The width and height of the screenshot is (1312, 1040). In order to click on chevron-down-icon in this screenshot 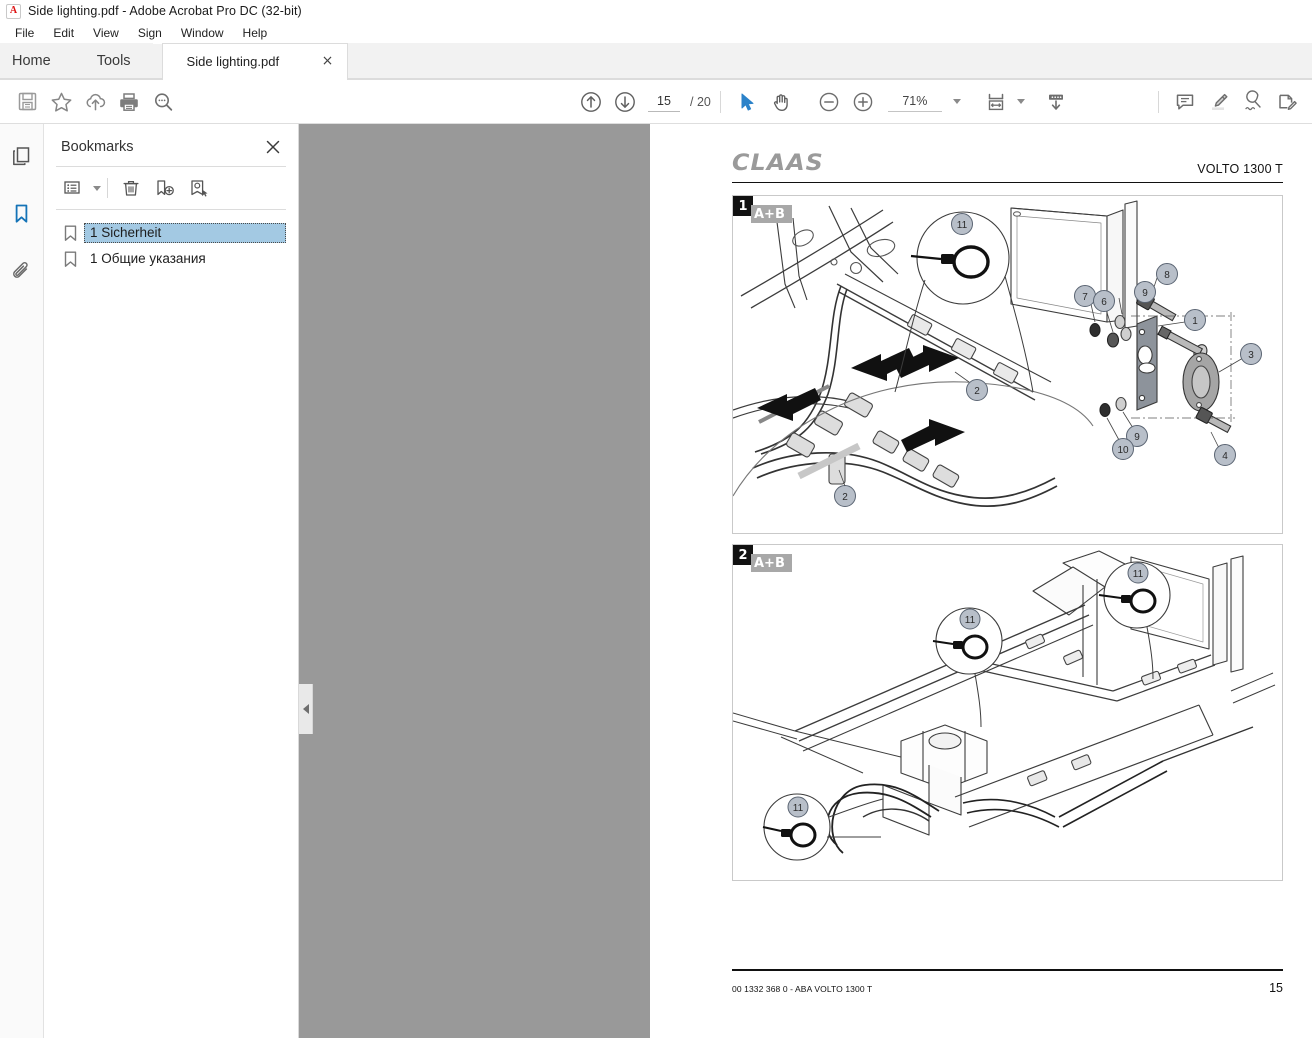, I will do `click(956, 101)`.